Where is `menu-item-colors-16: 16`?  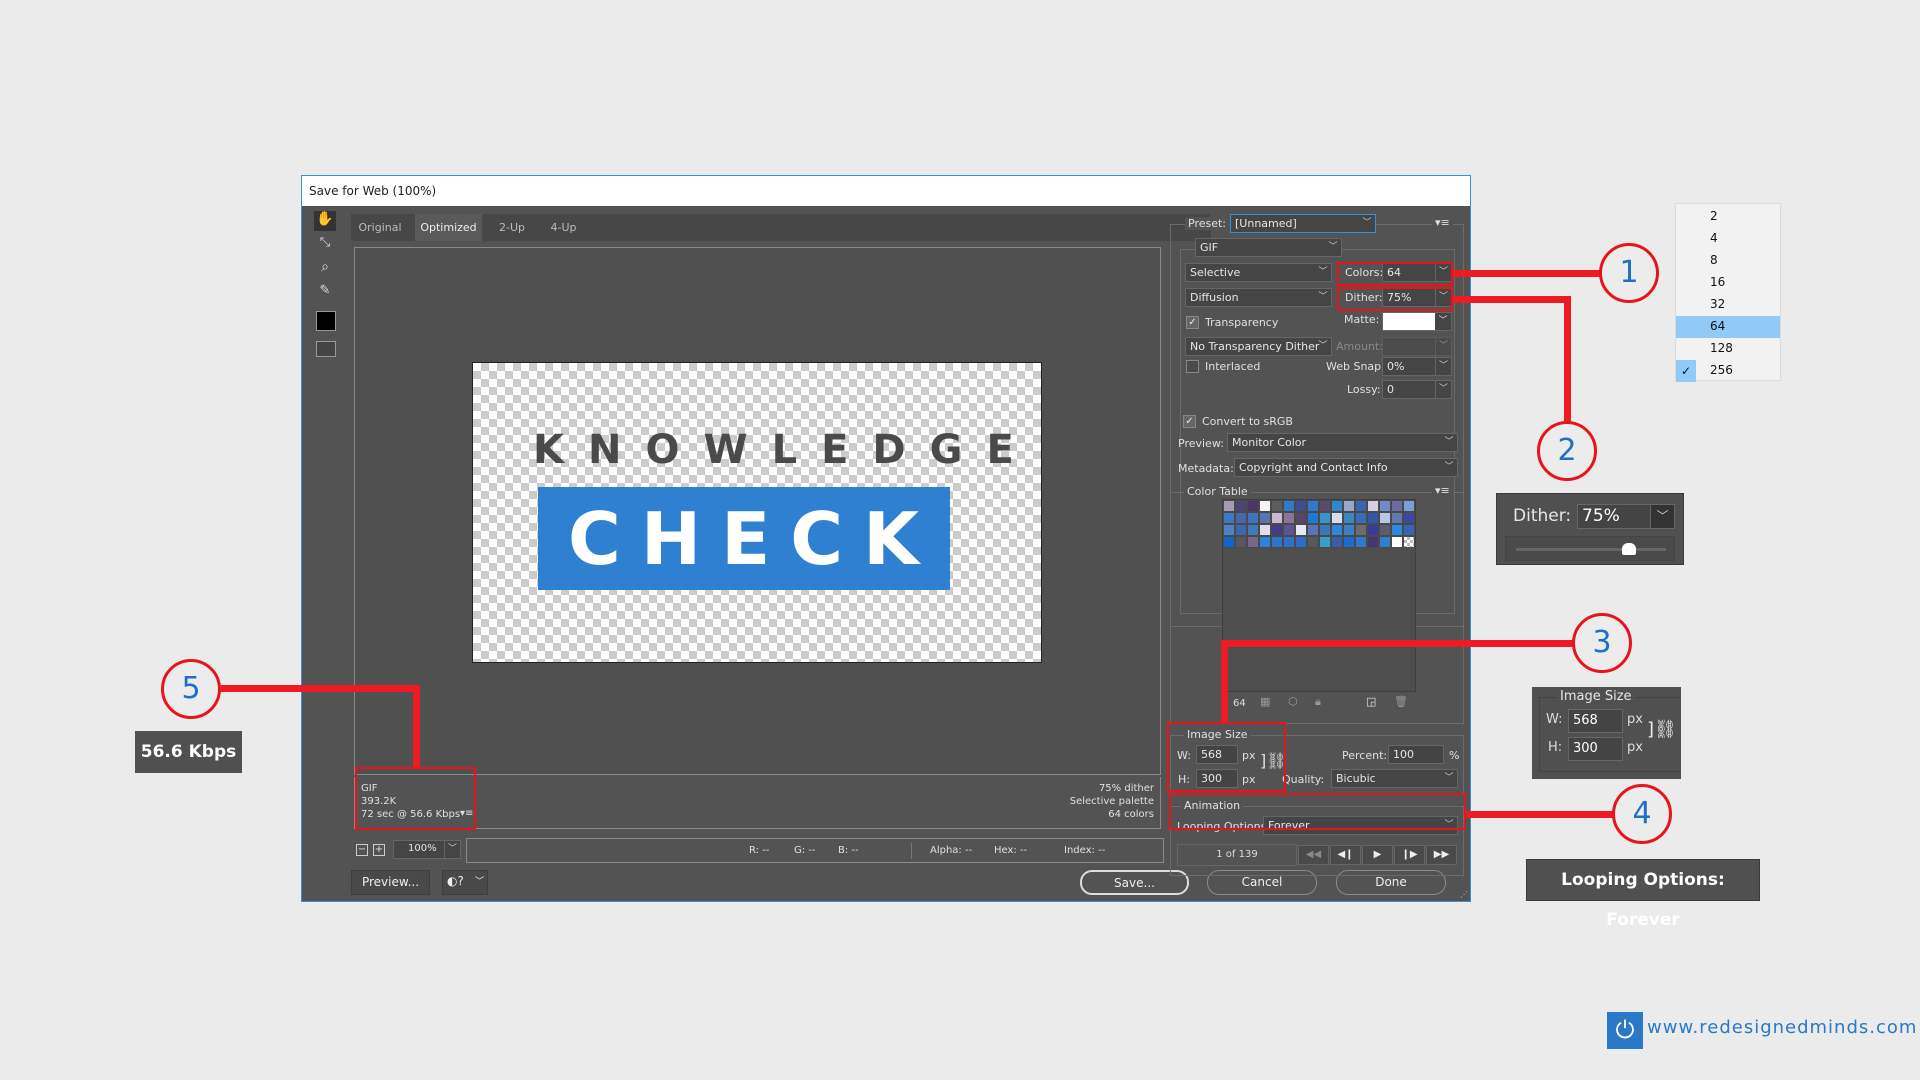 menu-item-colors-16: 16 is located at coordinates (1728, 283).